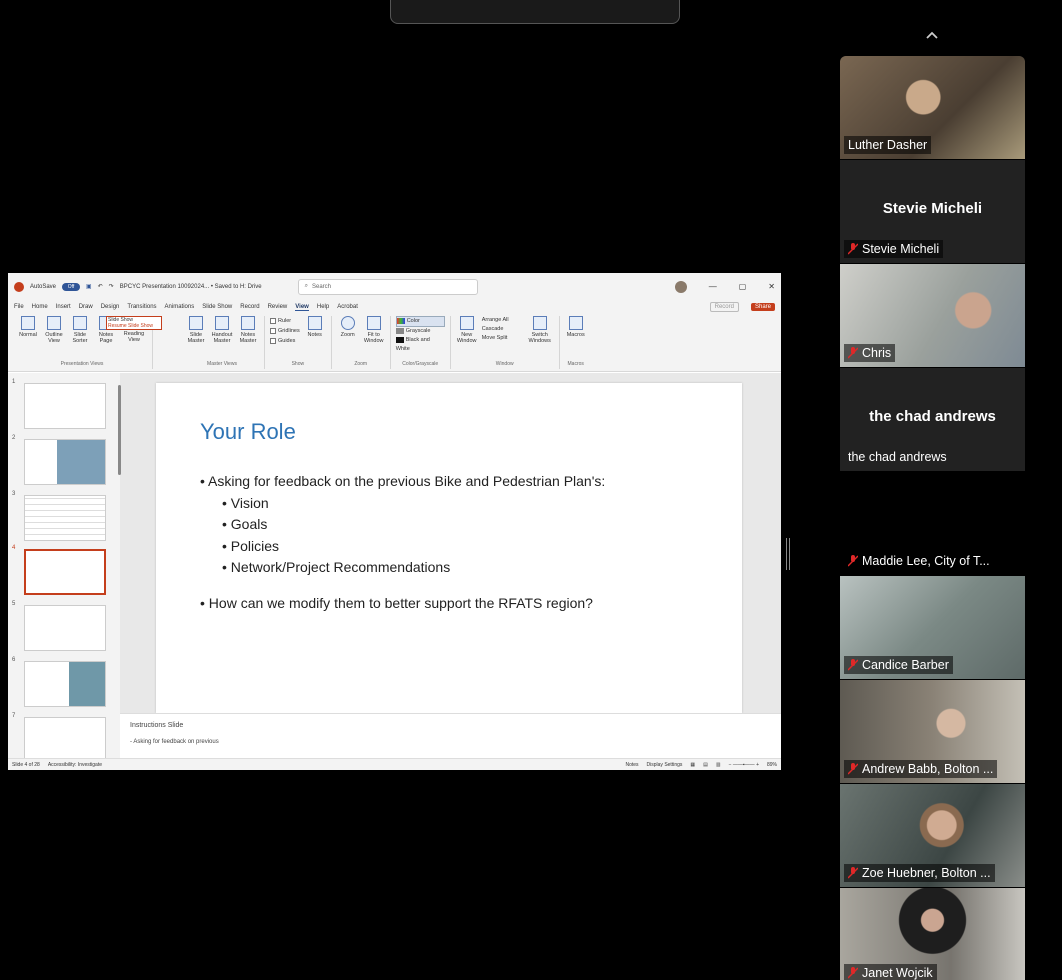 The image size is (1062, 980). What do you see at coordinates (402, 504) in the screenshot?
I see `sub-bullet-vision: Vision` at bounding box center [402, 504].